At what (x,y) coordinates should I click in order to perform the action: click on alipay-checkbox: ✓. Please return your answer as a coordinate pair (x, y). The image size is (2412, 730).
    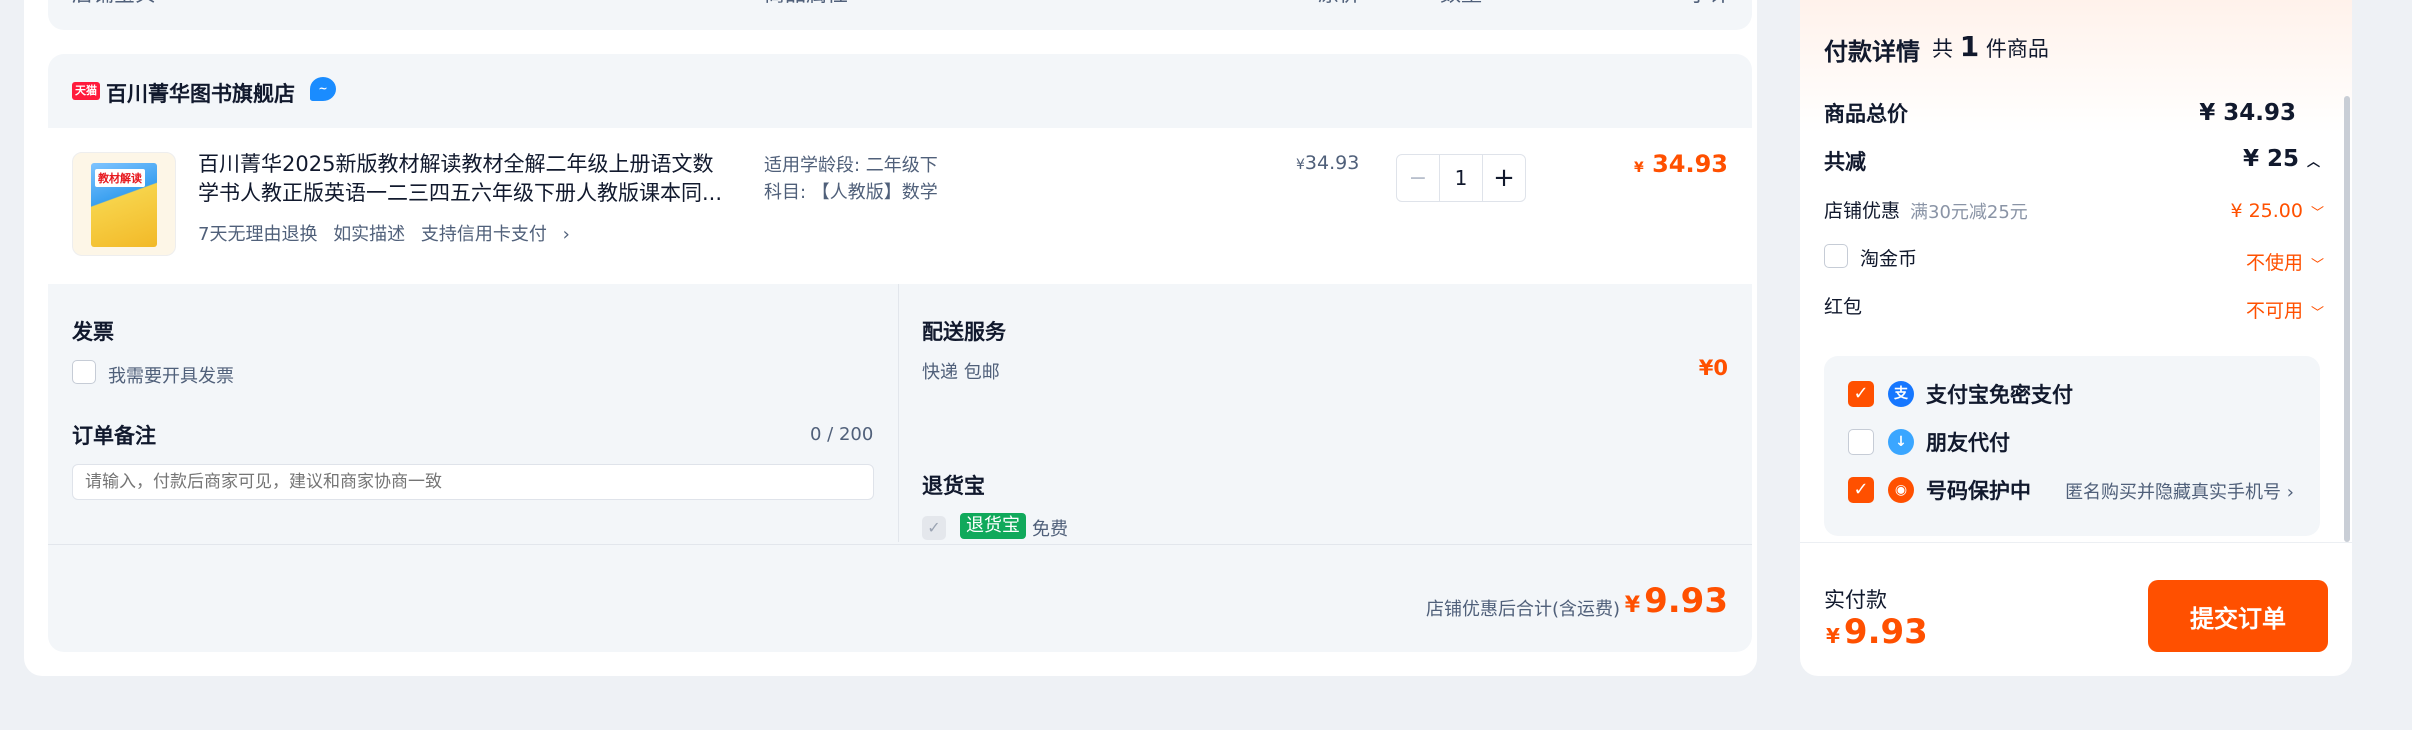
    Looking at the image, I should click on (1861, 394).